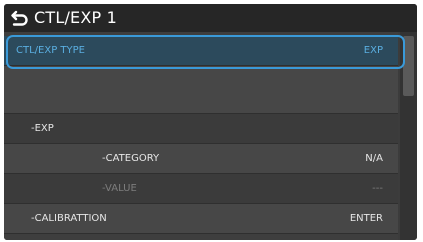 The width and height of the screenshot is (423, 242). Describe the element at coordinates (131, 158) in the screenshot. I see `row-label: -CATEGORY` at that location.